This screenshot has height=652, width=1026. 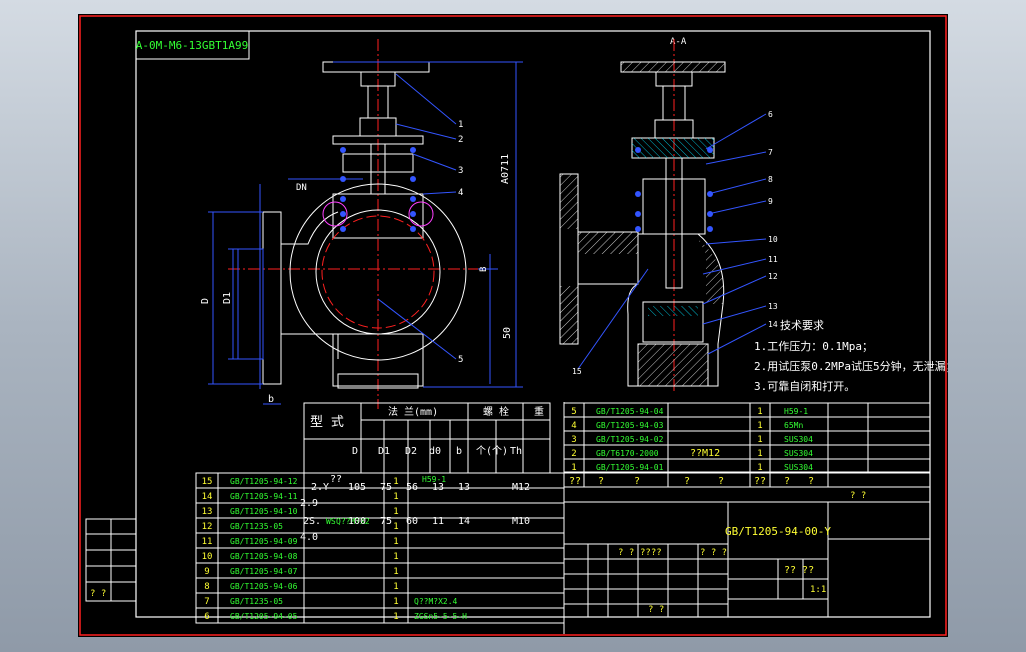 I want to click on svg-text: 5, so click(x=460, y=360).